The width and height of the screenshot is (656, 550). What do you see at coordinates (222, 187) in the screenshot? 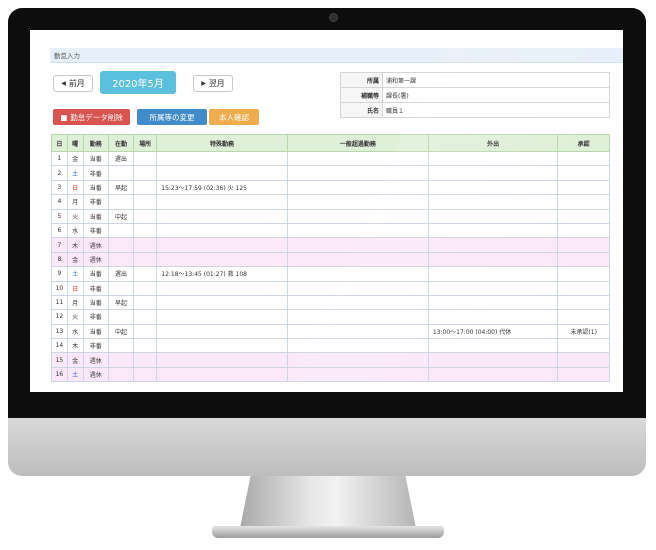
I see `cell-special: 15:23～17:59 (02:36) 火 125` at bounding box center [222, 187].